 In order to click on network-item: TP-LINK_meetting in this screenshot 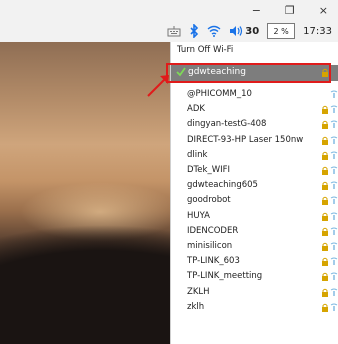, I will do `click(254, 276)`.